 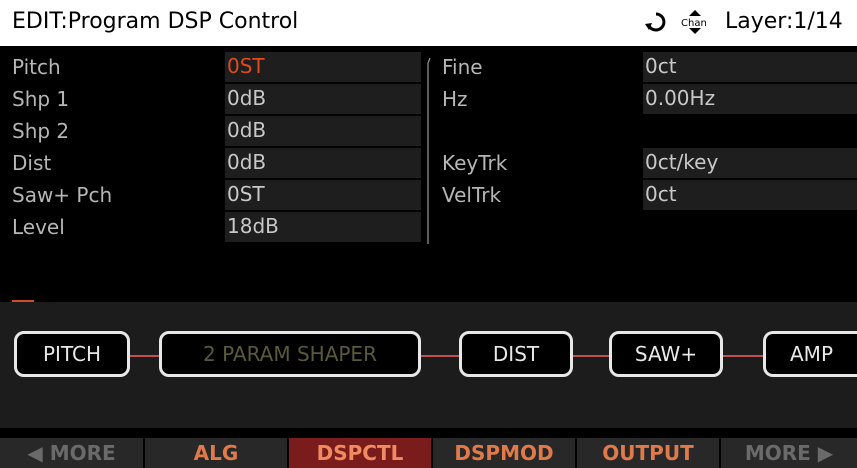 What do you see at coordinates (72, 354) in the screenshot?
I see `alg-block-pitch: PITCH` at bounding box center [72, 354].